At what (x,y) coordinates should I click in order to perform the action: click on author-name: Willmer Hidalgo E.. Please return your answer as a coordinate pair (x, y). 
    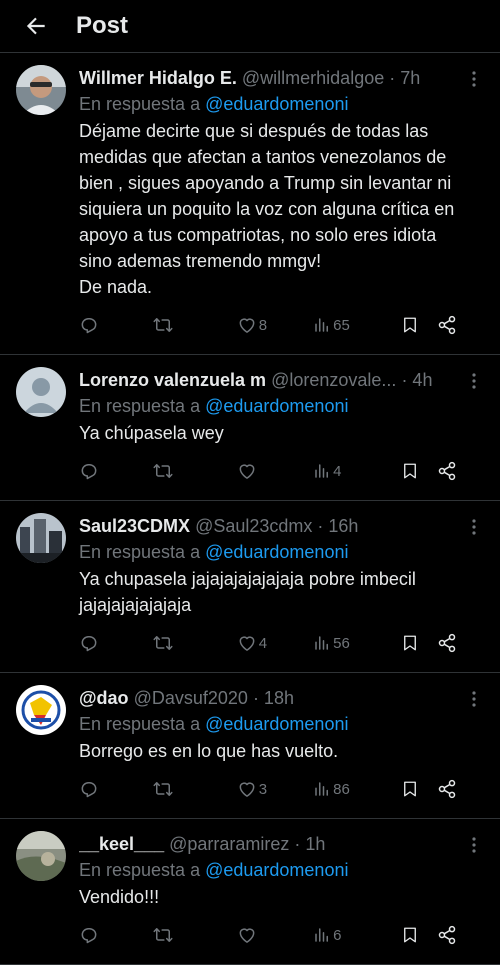
    Looking at the image, I should click on (158, 78).